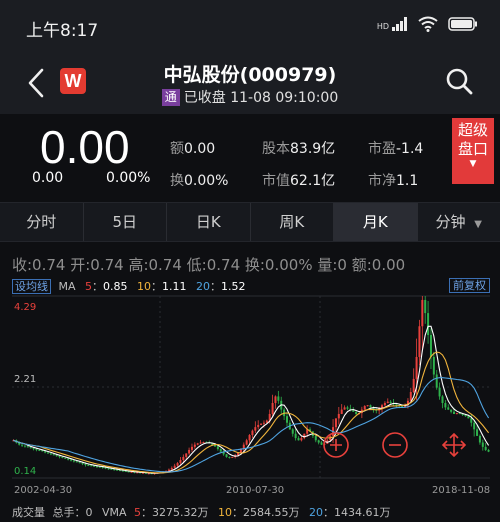 The image size is (500, 522). What do you see at coordinates (292, 222) in the screenshot?
I see `tab-weekly-k: 周K` at bounding box center [292, 222].